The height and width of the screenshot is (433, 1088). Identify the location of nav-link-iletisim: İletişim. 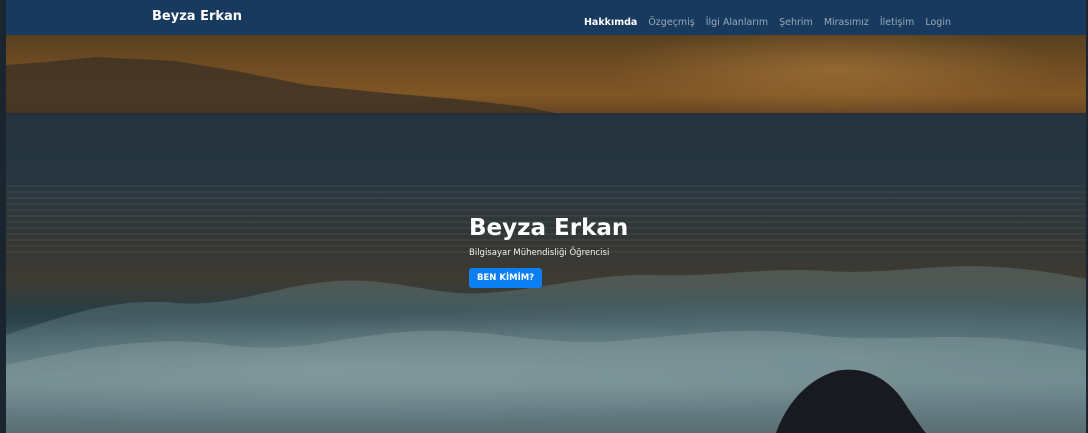
(897, 22).